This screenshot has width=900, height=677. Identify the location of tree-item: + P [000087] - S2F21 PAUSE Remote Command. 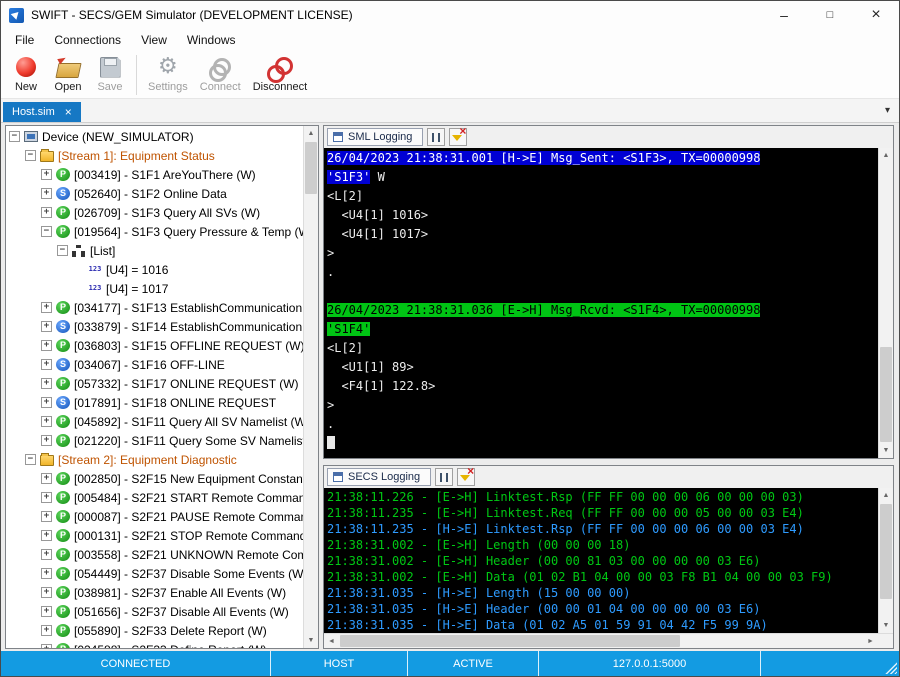
(154, 516).